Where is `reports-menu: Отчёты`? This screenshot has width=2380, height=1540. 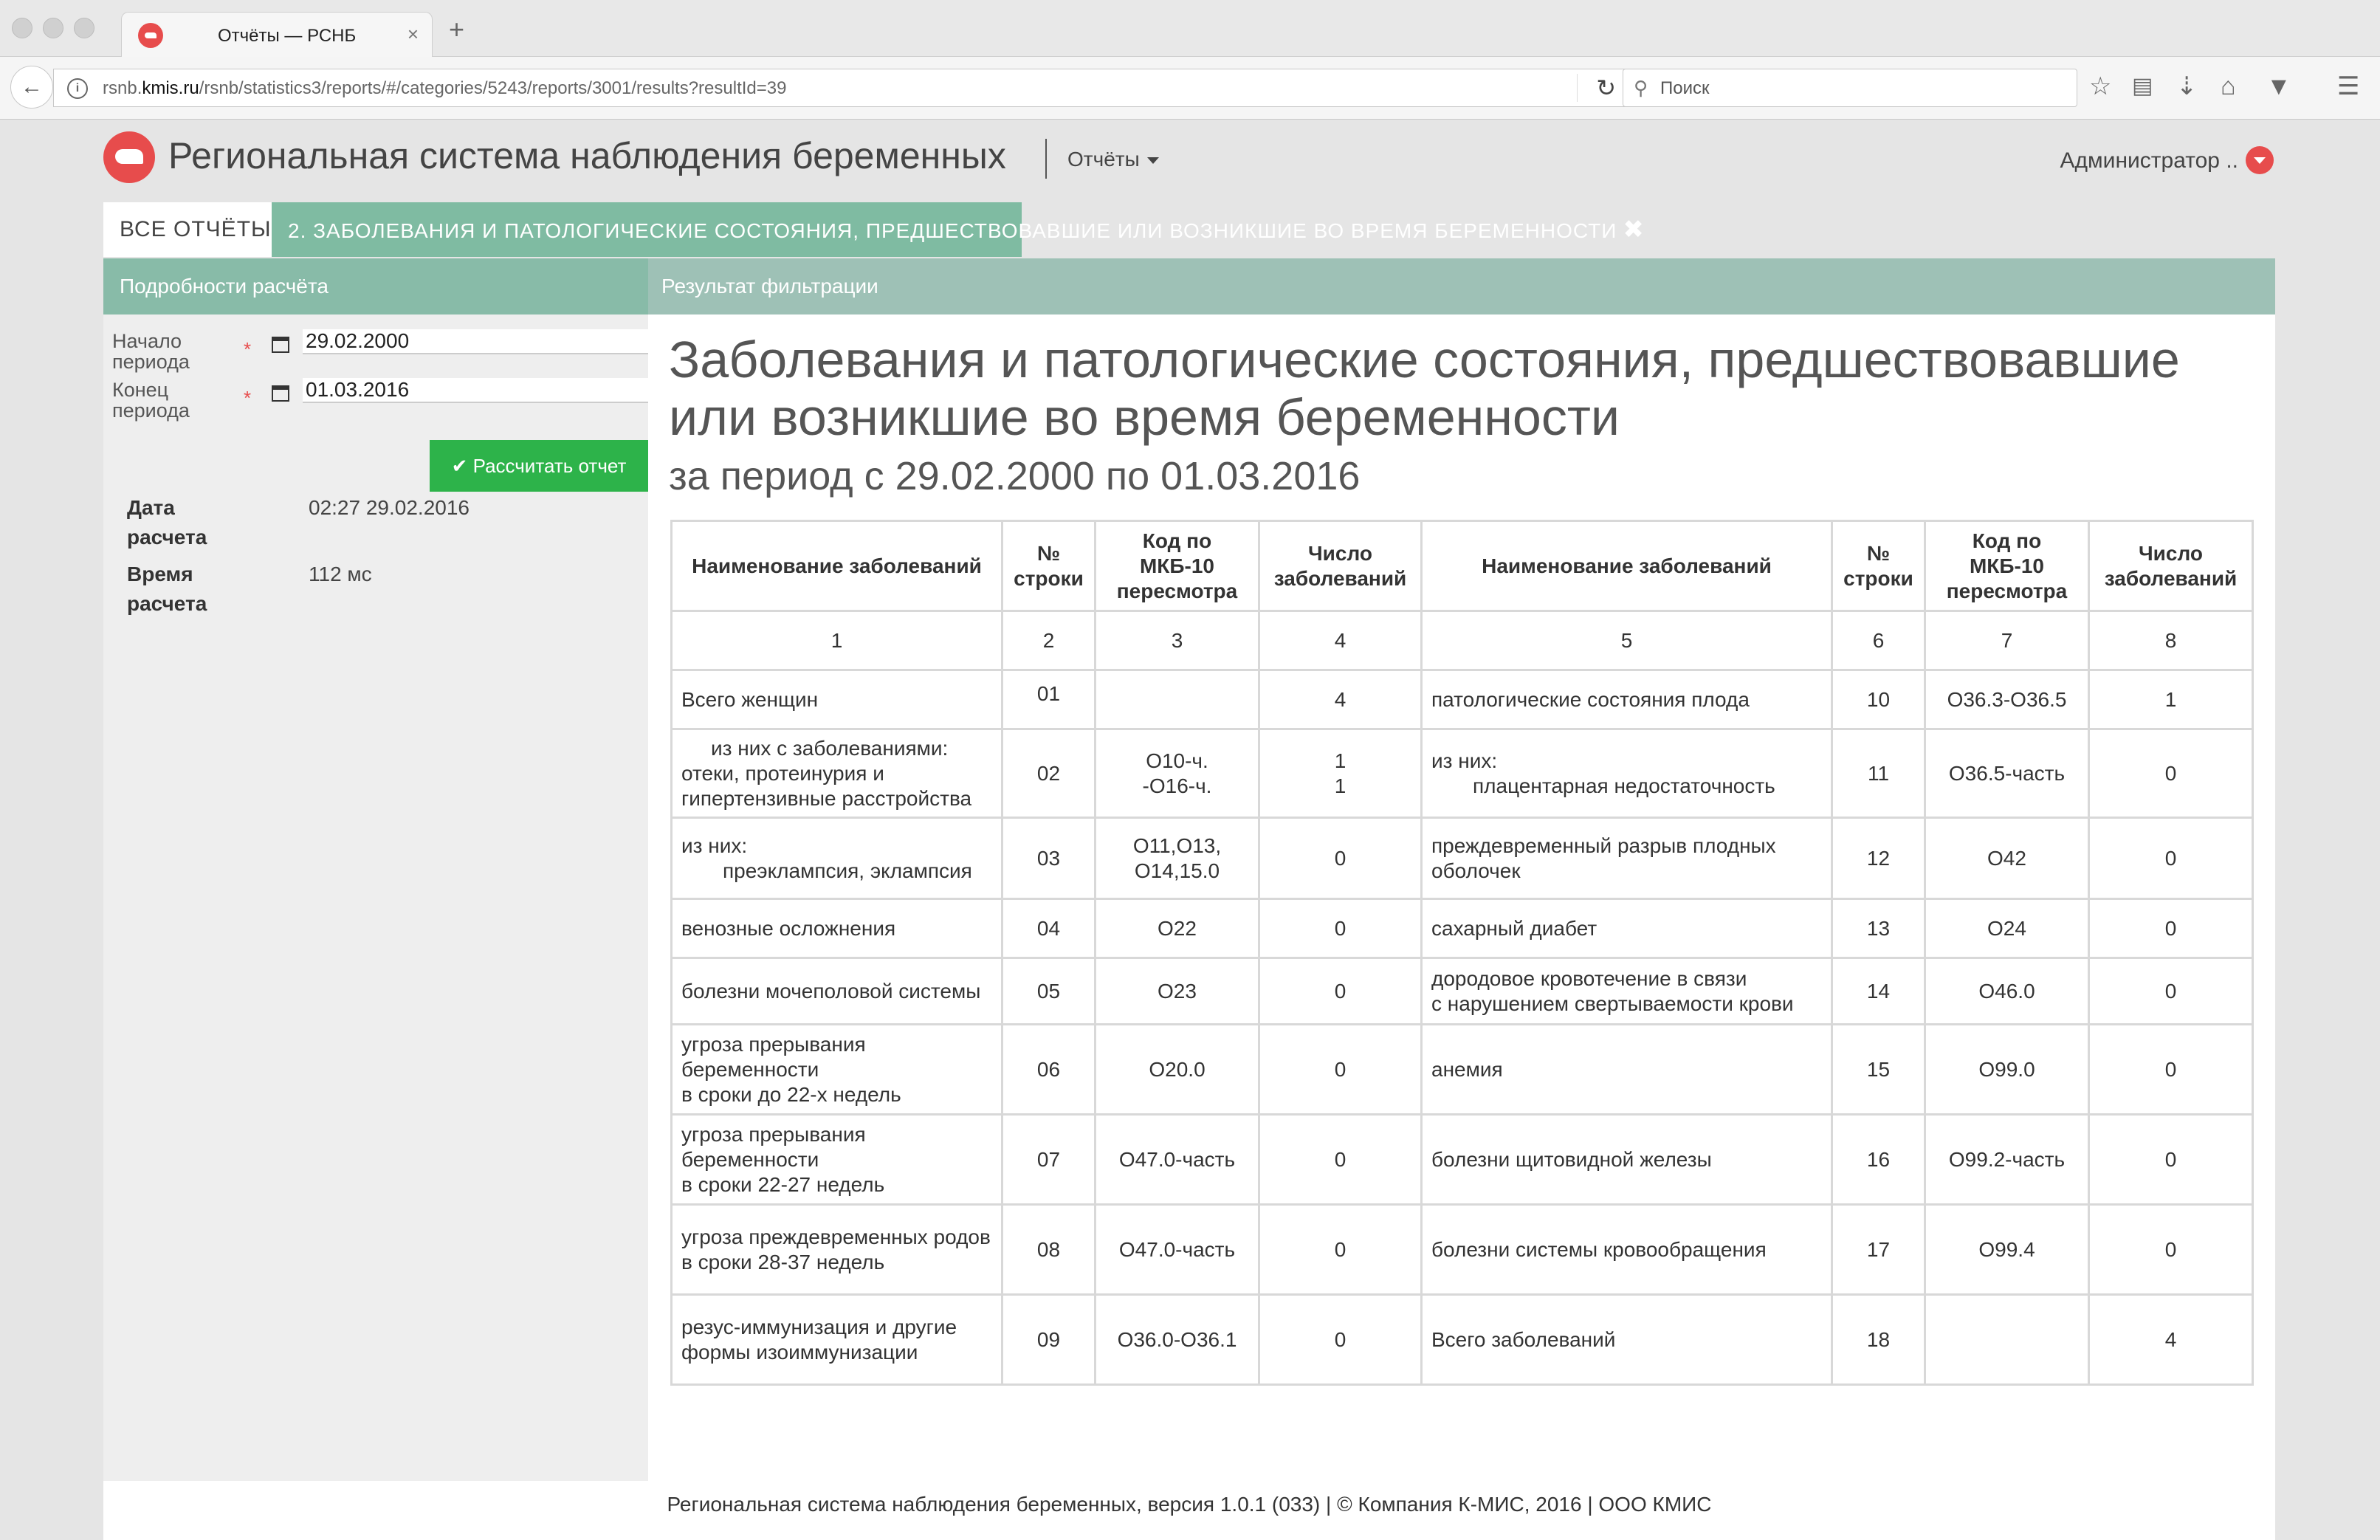
reports-menu: Отчёты is located at coordinates (1113, 159).